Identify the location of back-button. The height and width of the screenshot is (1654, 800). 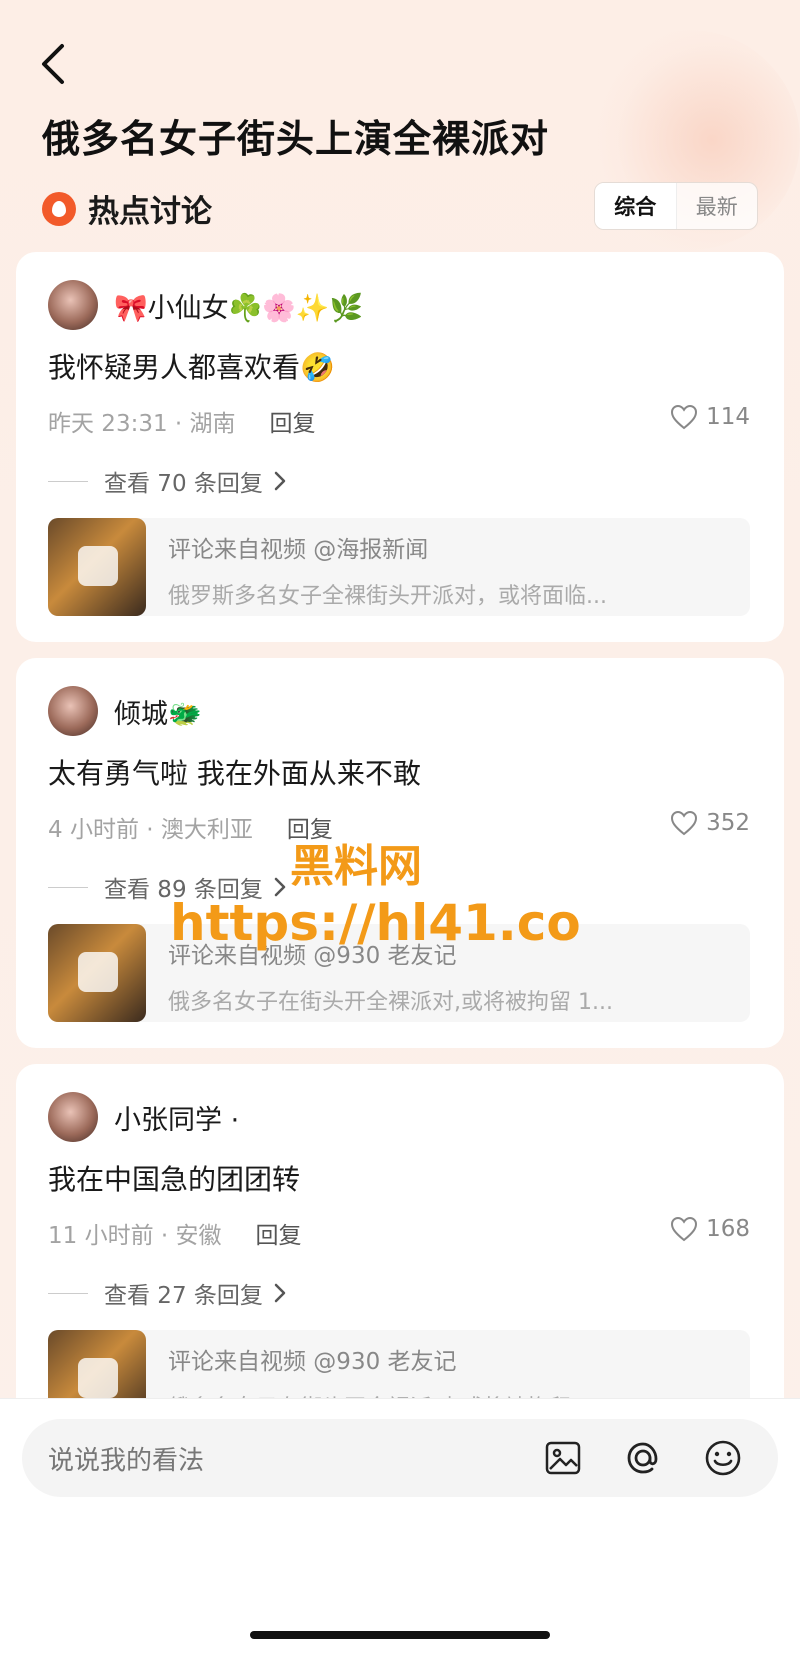
(54, 64).